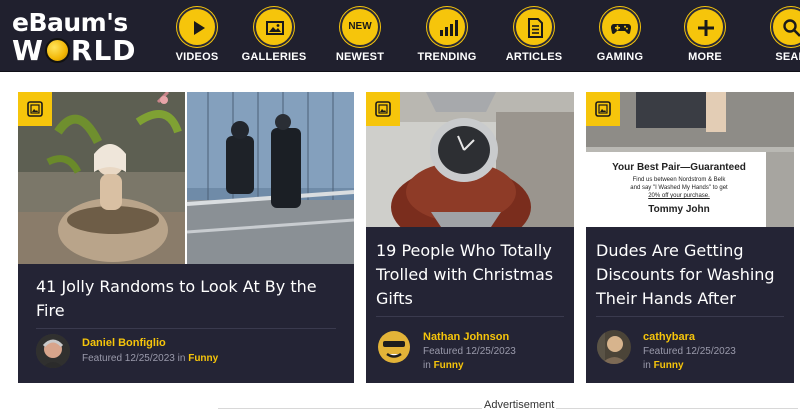 The width and height of the screenshot is (800, 415). Describe the element at coordinates (785, 27) in the screenshot. I see `search-icon` at that location.